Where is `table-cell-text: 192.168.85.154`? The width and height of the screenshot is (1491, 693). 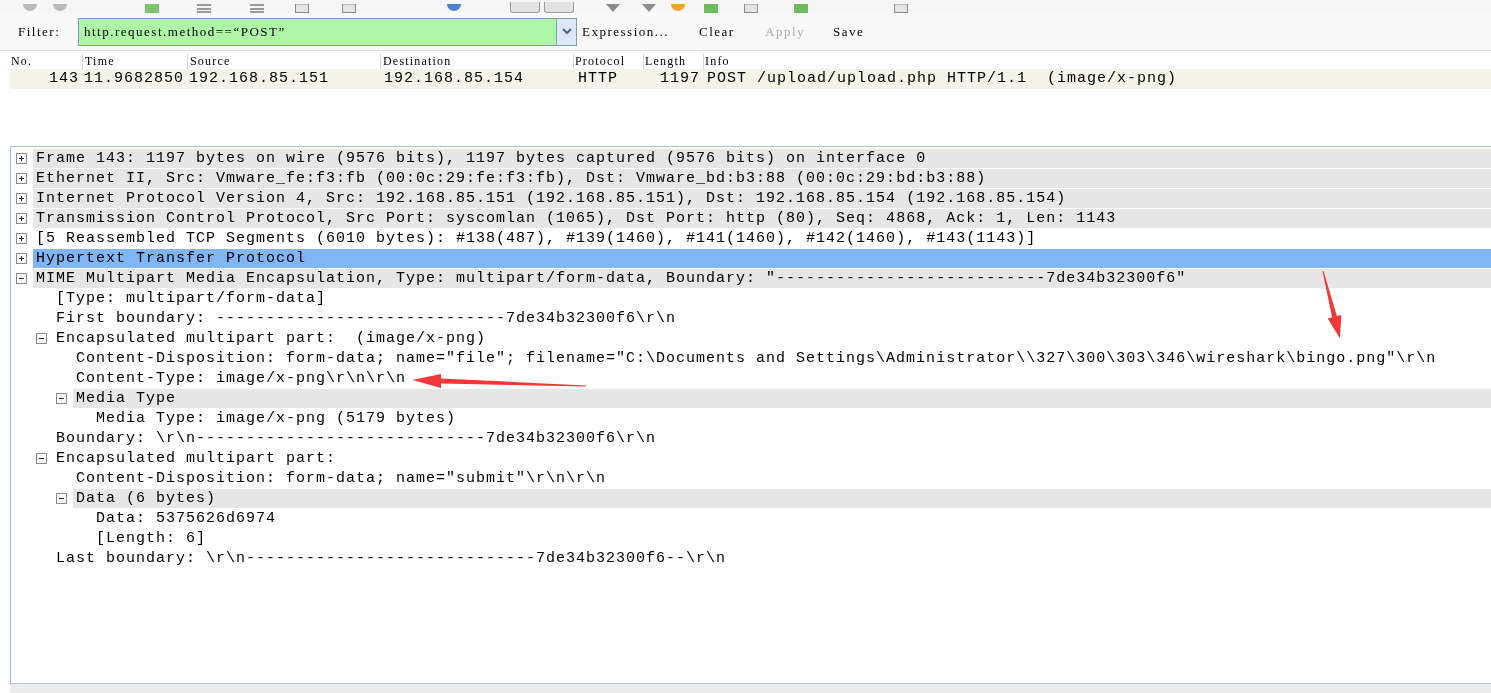 table-cell-text: 192.168.85.154 is located at coordinates (454, 78).